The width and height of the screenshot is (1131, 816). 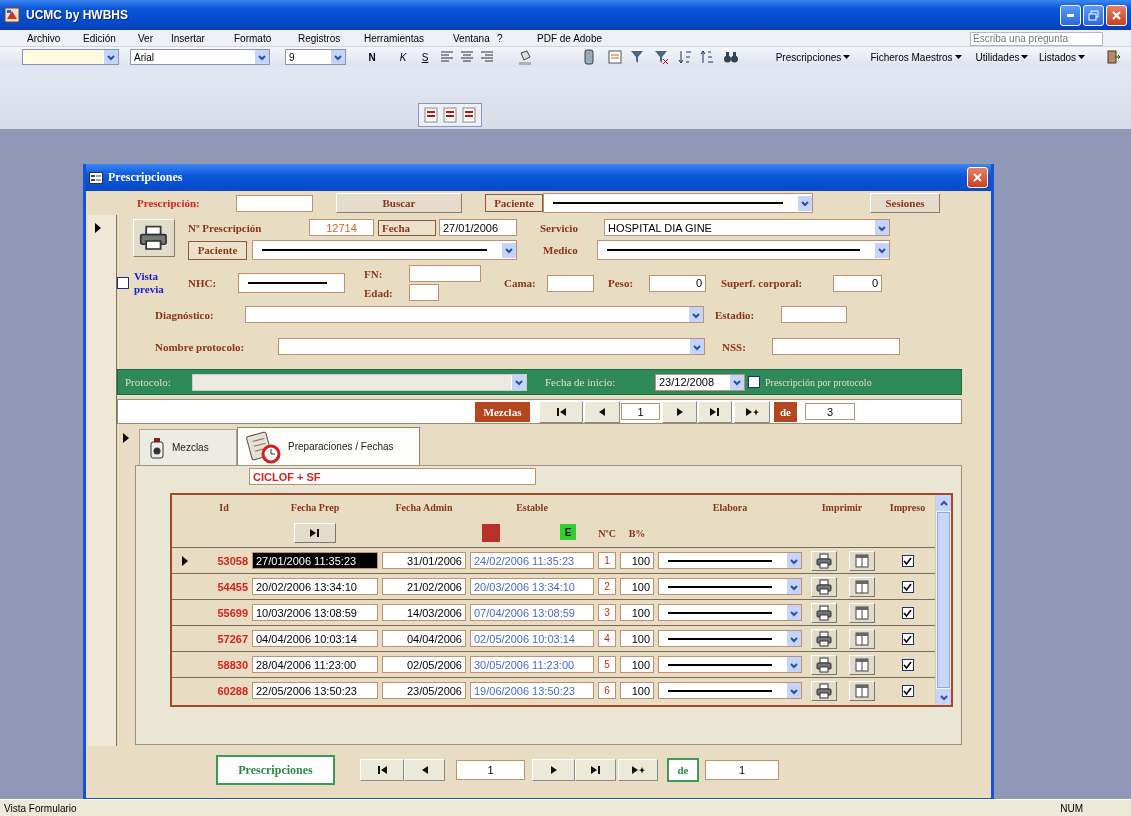 I want to click on menu-item: Registros, so click(x=327, y=38).